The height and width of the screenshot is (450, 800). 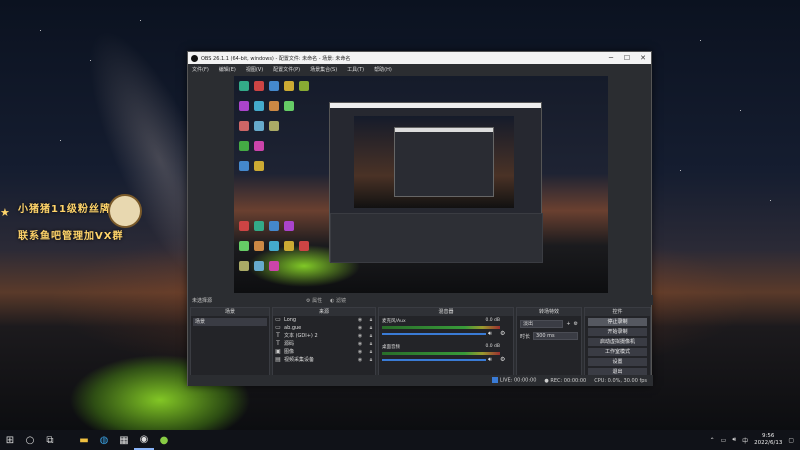 What do you see at coordinates (324, 352) in the screenshot?
I see `source-item: ▣ 图像 ◉ 🔒︎` at bounding box center [324, 352].